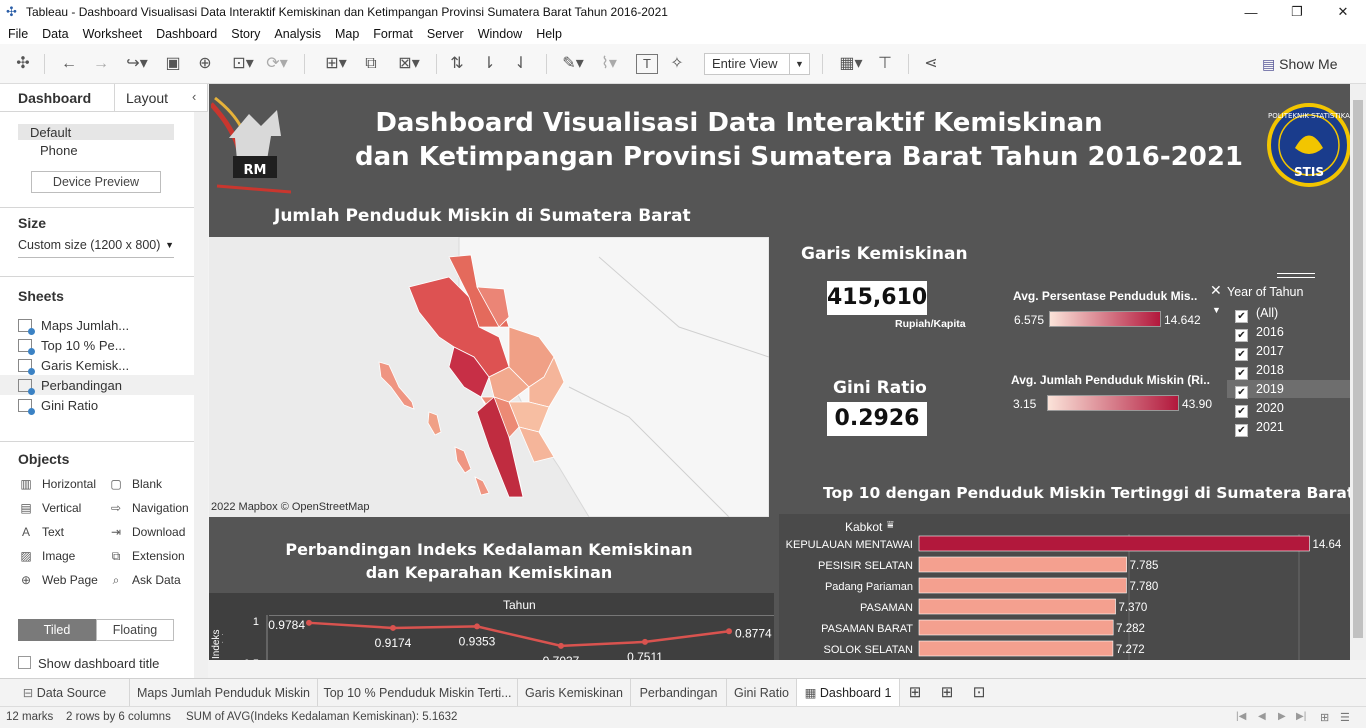  Describe the element at coordinates (1216, 290) in the screenshot. I see `clear-filter-icon: ✕` at that location.